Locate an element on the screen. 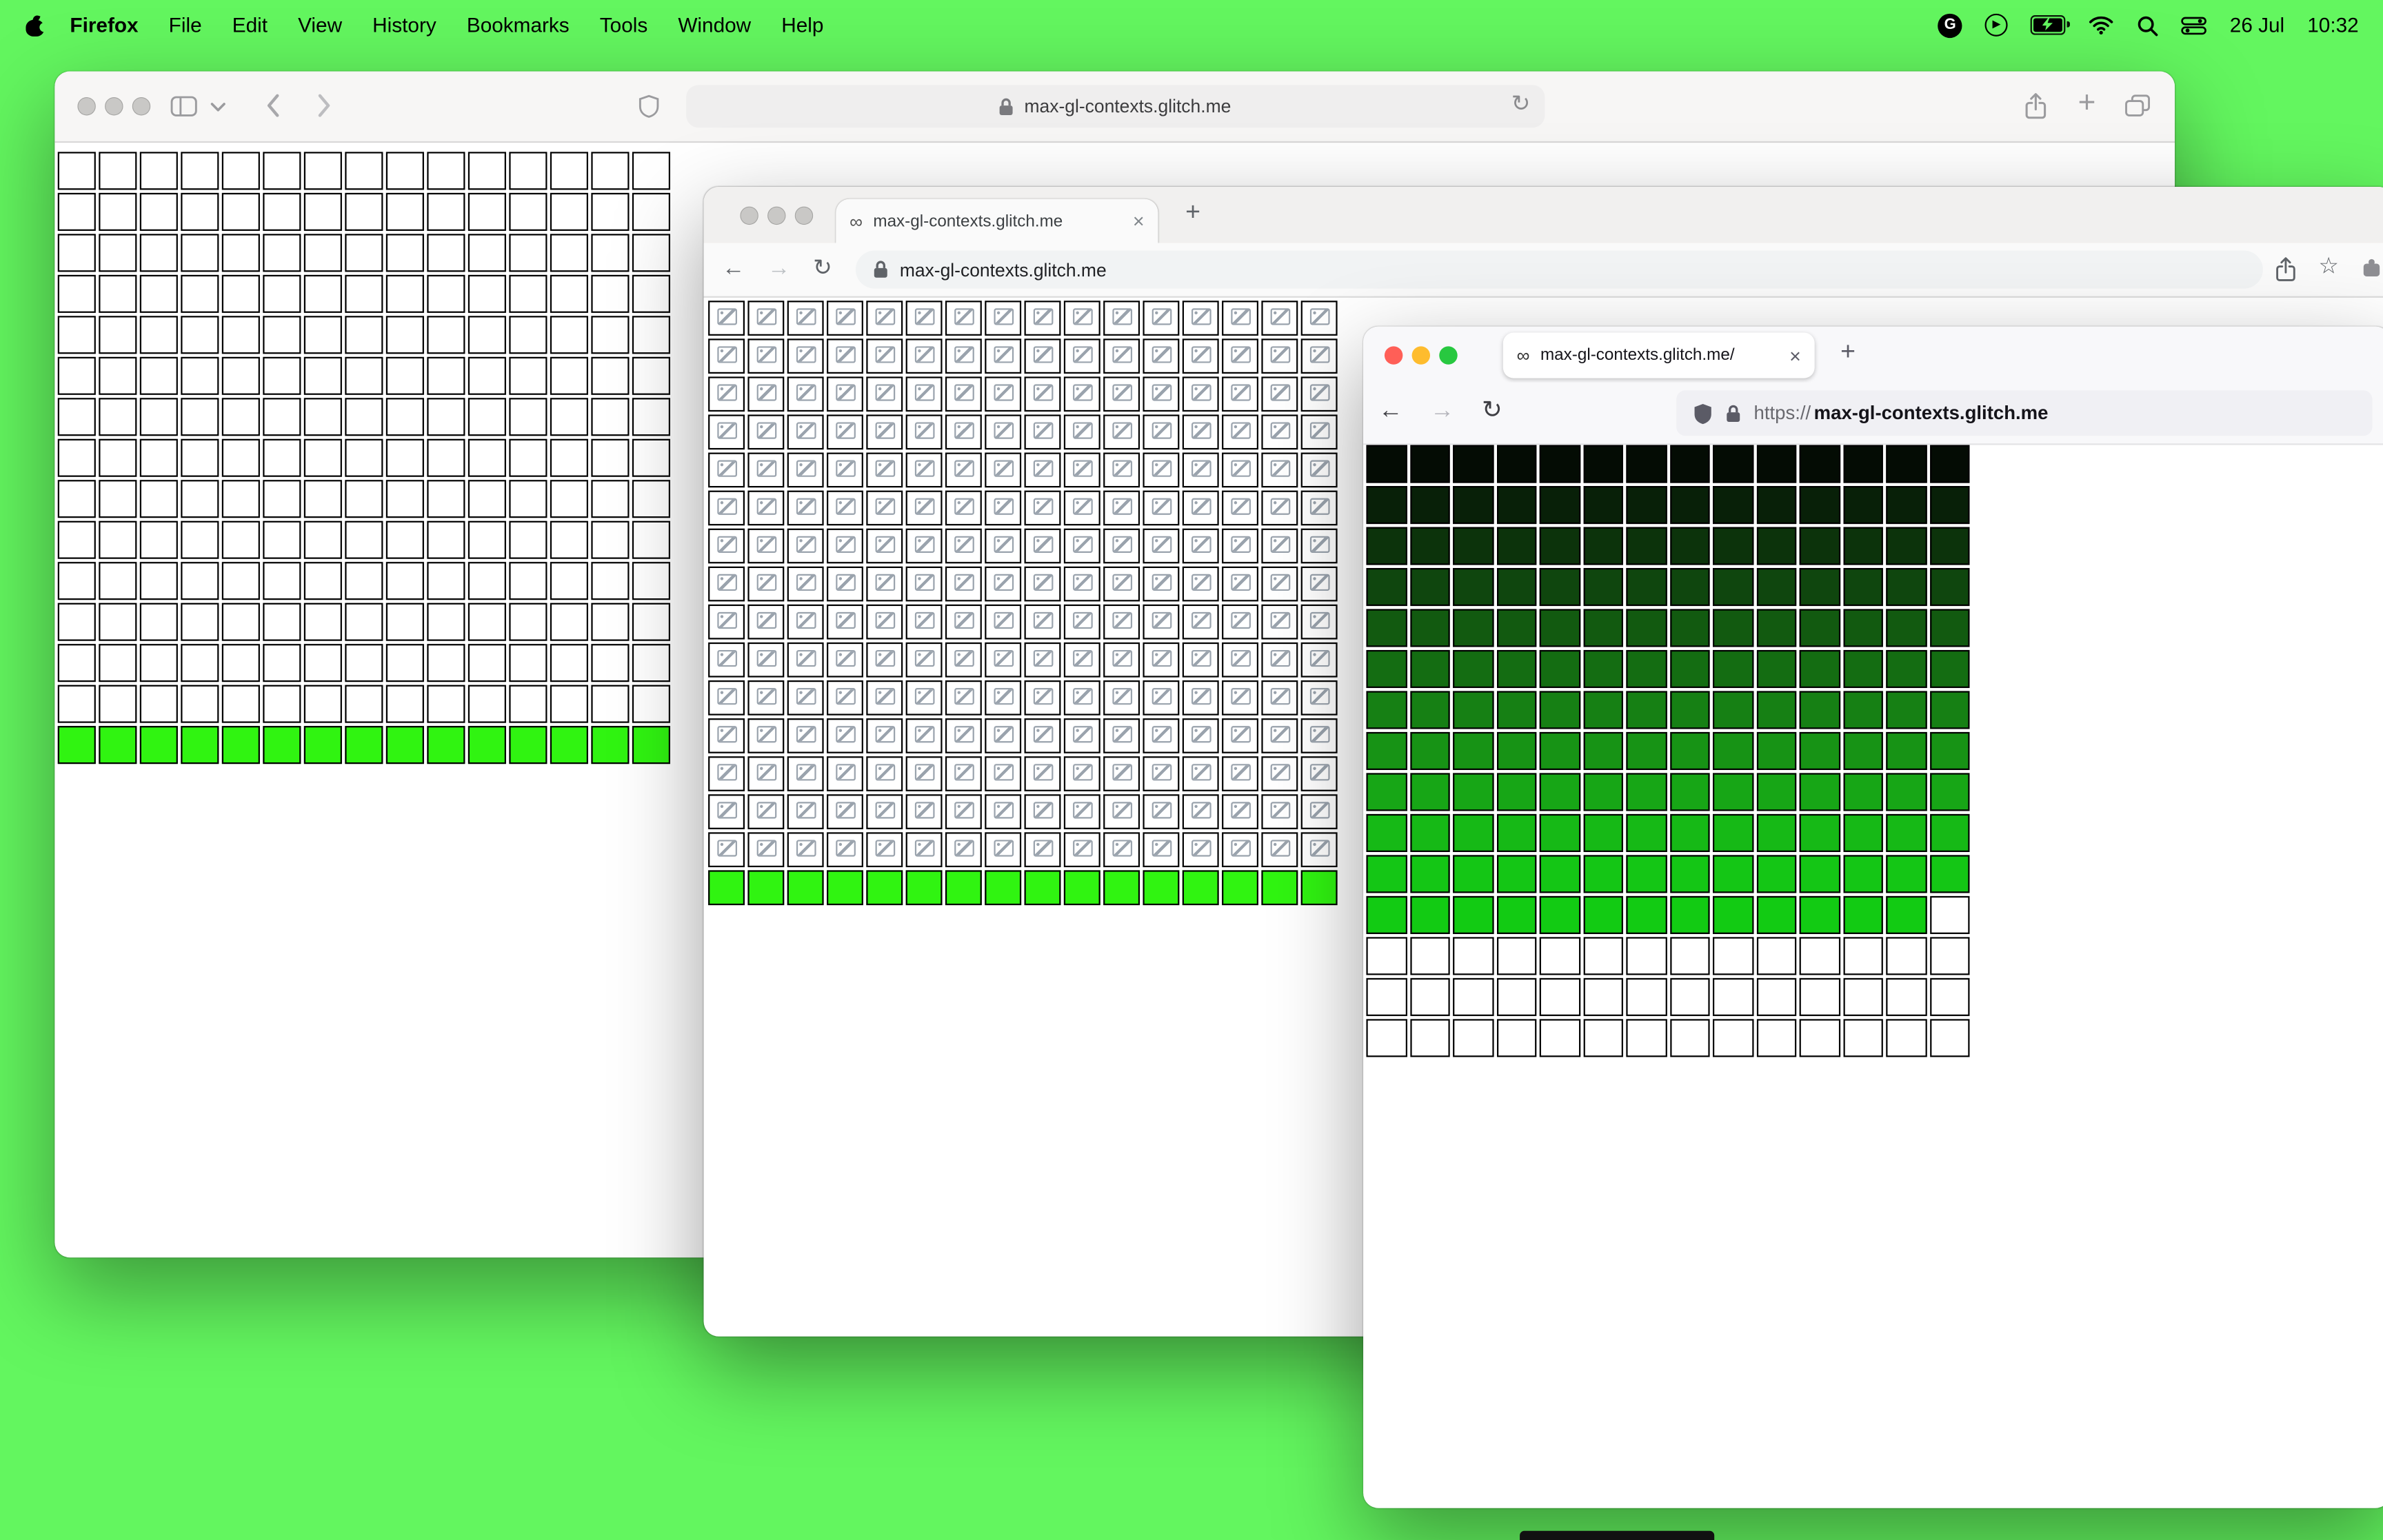  menu-help: Help is located at coordinates (802, 26).